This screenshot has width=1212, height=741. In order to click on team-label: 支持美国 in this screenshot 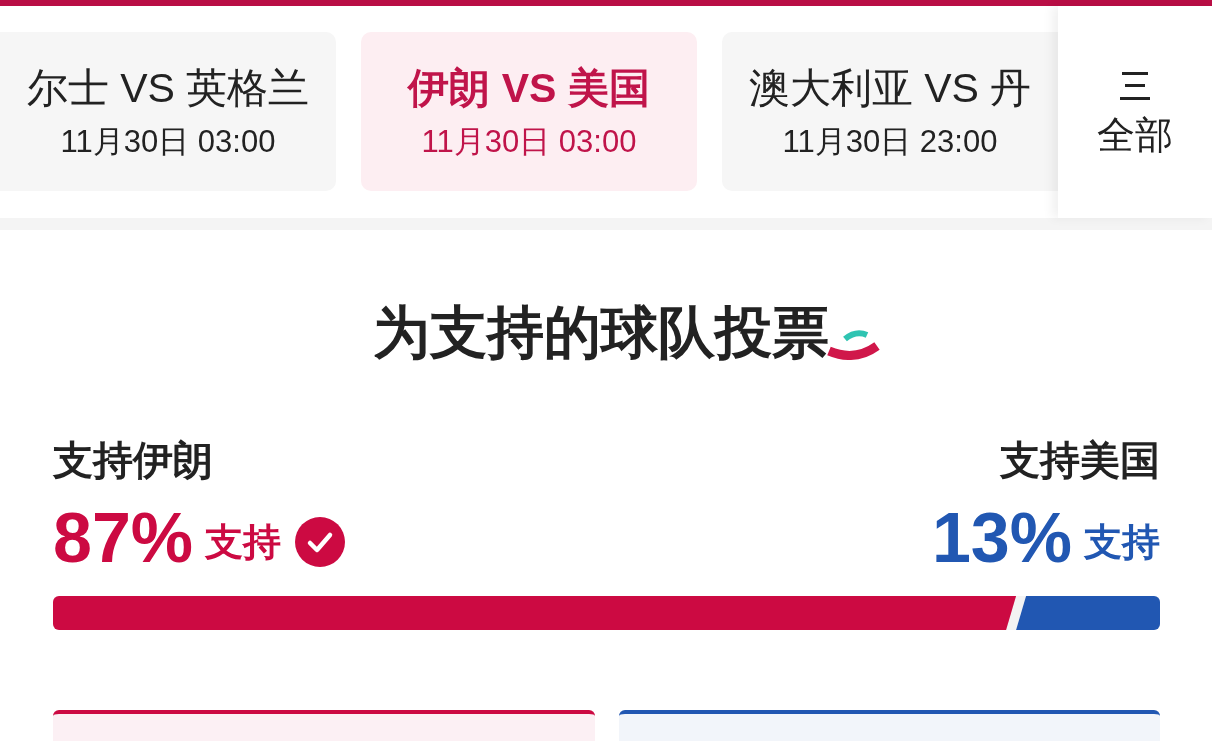, I will do `click(1080, 460)`.